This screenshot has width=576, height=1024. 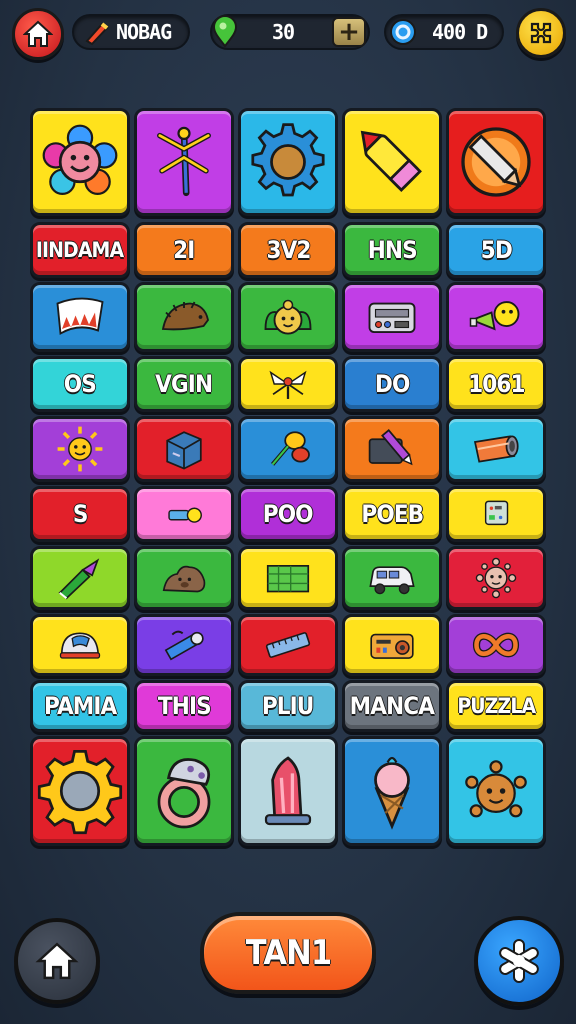 I want to click on word-tile: THIS, so click(x=184, y=706).